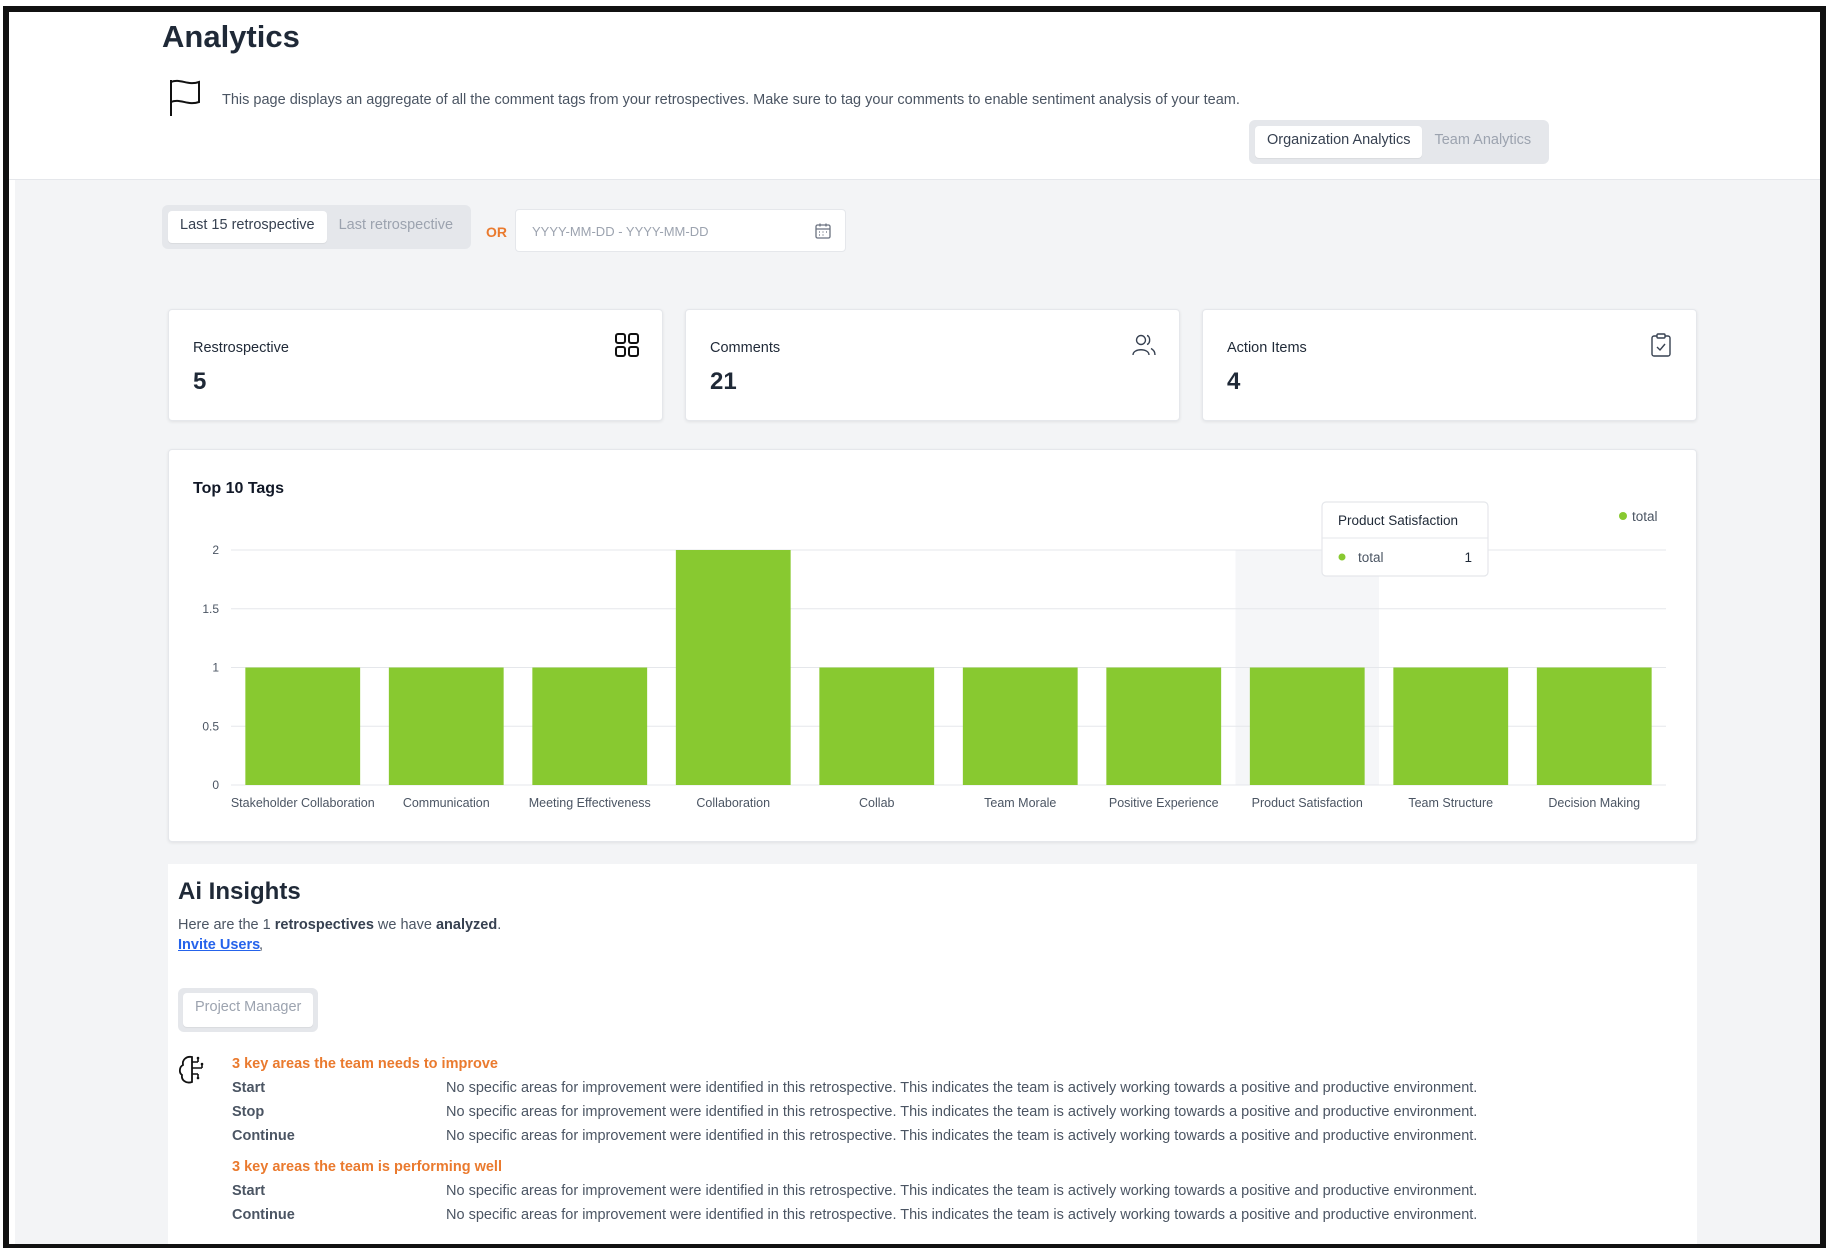 The height and width of the screenshot is (1248, 1830). What do you see at coordinates (446, 803) in the screenshot?
I see `x-tick-label: Communication` at bounding box center [446, 803].